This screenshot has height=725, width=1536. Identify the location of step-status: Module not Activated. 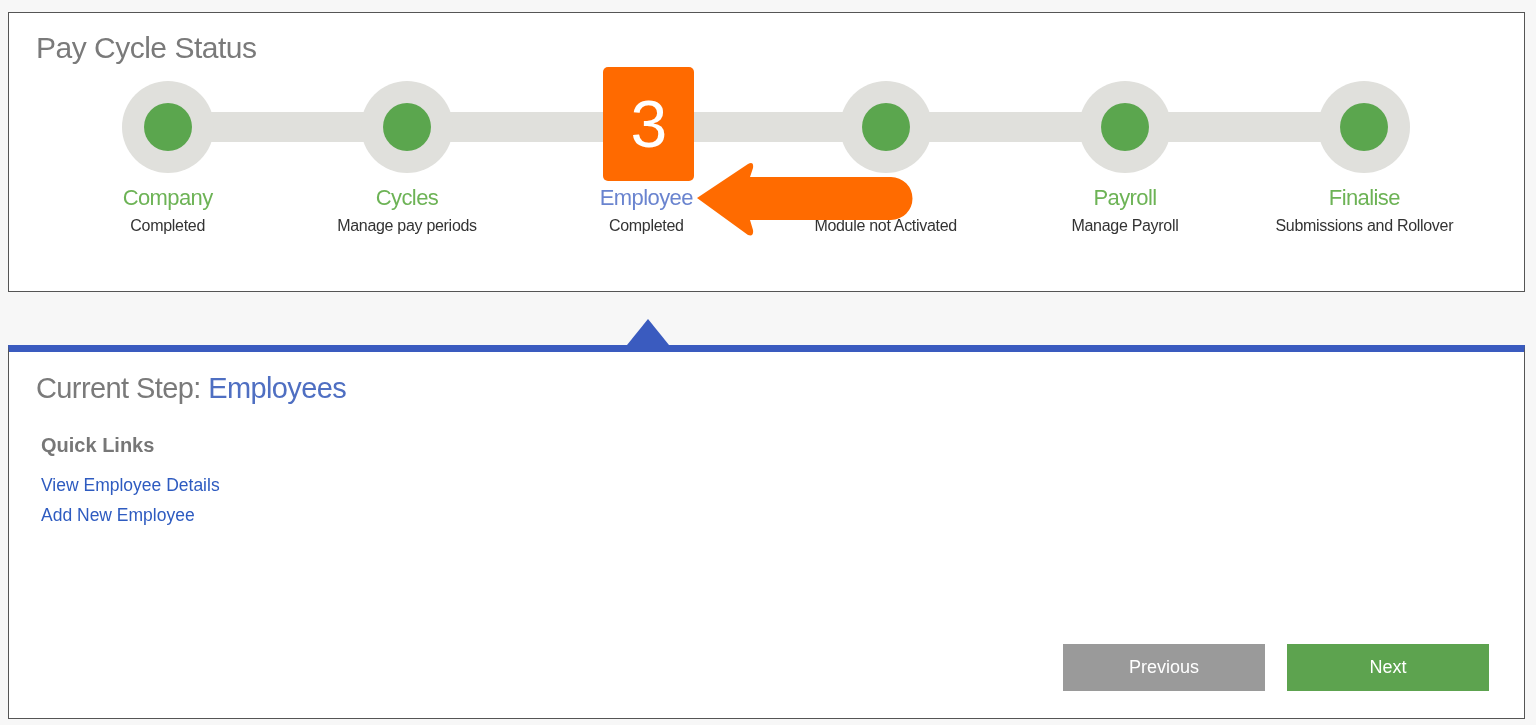
(885, 226).